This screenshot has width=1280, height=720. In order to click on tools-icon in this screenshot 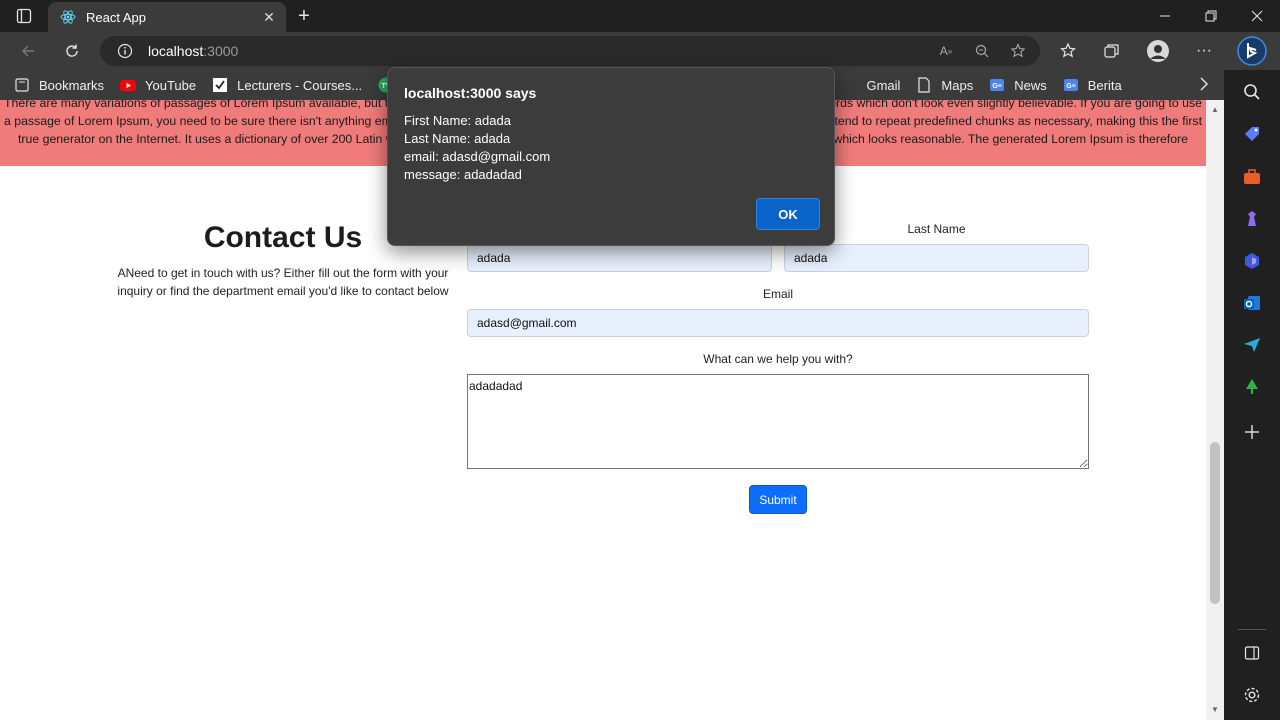, I will do `click(1252, 177)`.